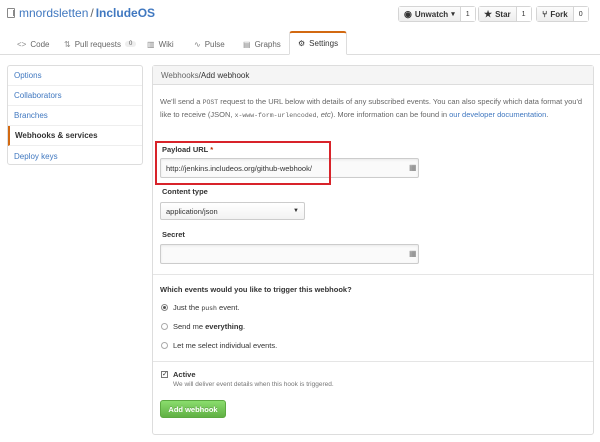  What do you see at coordinates (580, 14) in the screenshot?
I see `forks-count: 0` at bounding box center [580, 14].